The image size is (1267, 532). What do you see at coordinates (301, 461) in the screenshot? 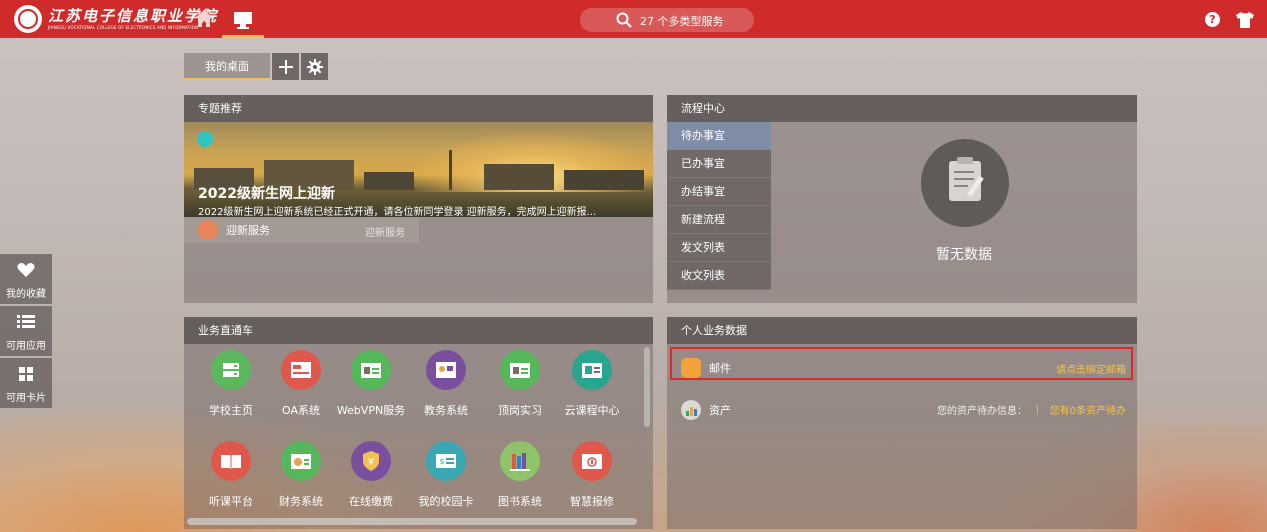
I see `finance-chart-icon` at bounding box center [301, 461].